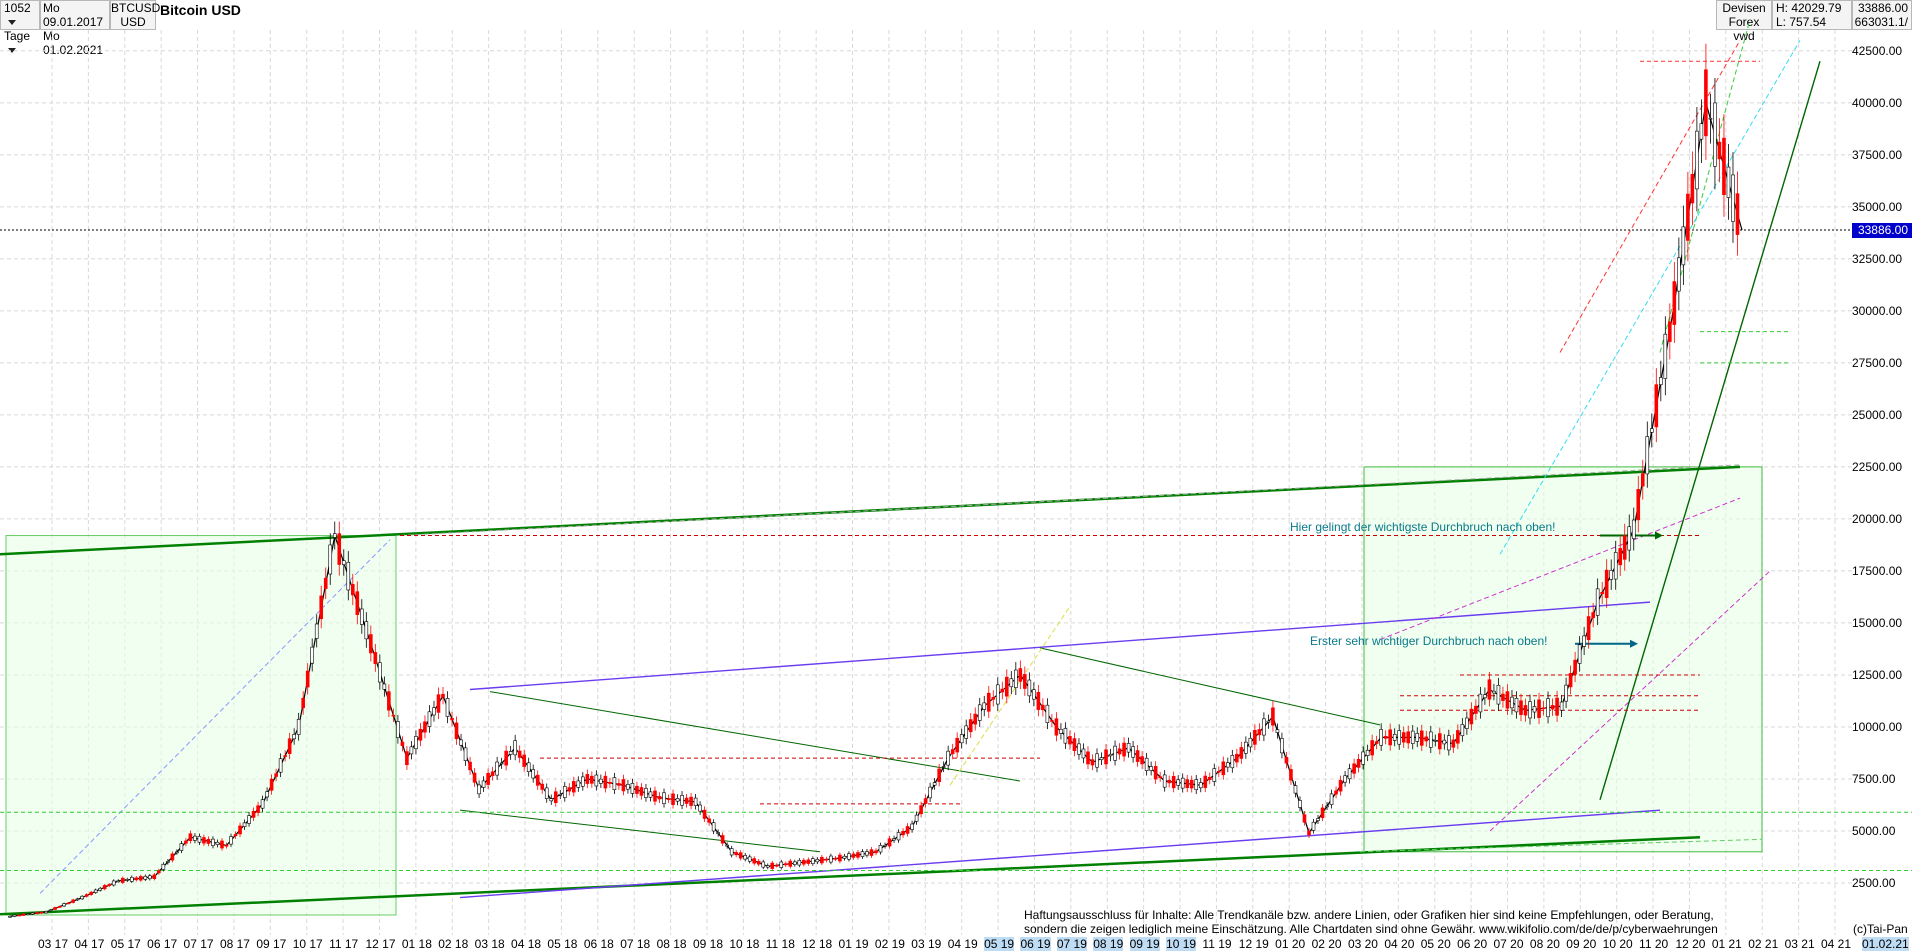  I want to click on current-price-tag: 33886.00, so click(1882, 230).